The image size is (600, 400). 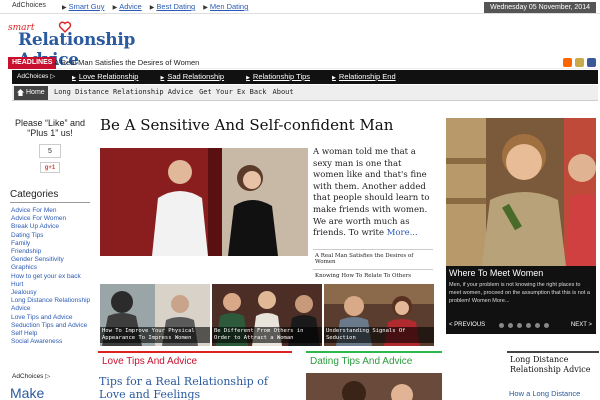 I want to click on email-icon, so click(x=579, y=62).